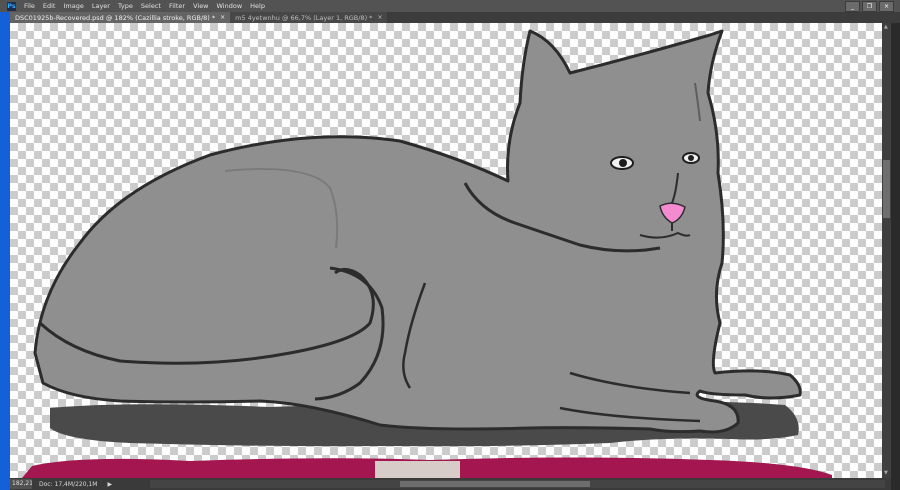 This screenshot has width=900, height=490. What do you see at coordinates (49, 6) in the screenshot?
I see `menu-edit: Edit` at bounding box center [49, 6].